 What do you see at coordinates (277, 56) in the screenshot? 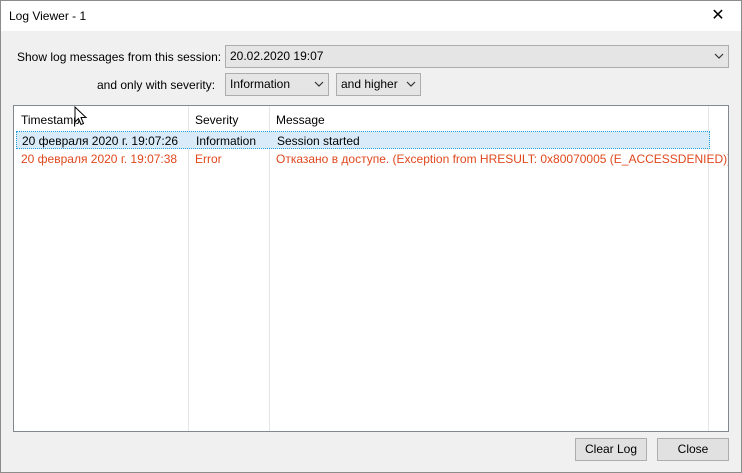
I see `session-select-value: 20.02.2020 19:07` at bounding box center [277, 56].